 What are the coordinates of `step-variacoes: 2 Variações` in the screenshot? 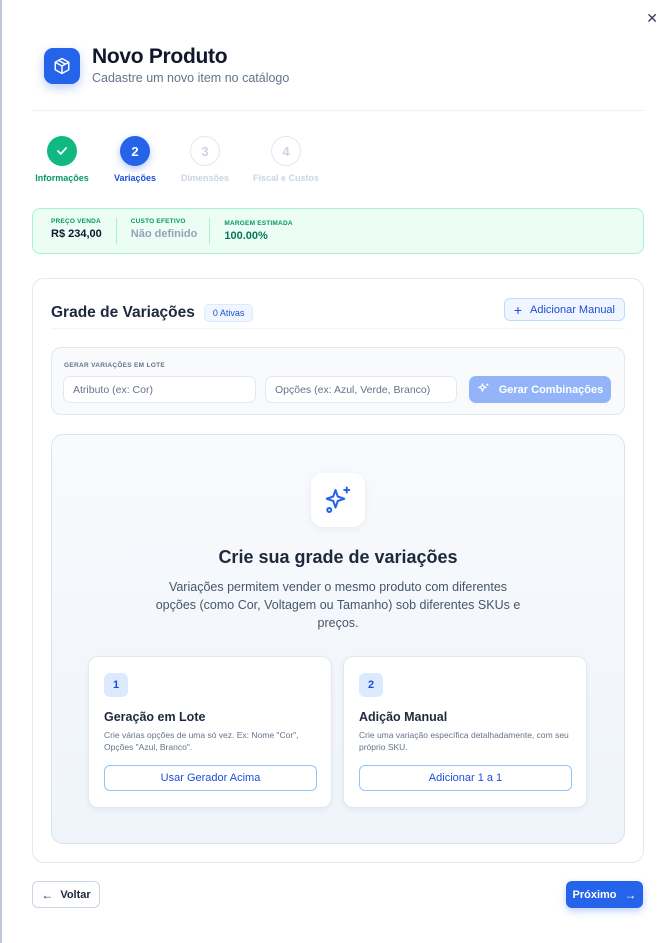 It's located at (135, 159).